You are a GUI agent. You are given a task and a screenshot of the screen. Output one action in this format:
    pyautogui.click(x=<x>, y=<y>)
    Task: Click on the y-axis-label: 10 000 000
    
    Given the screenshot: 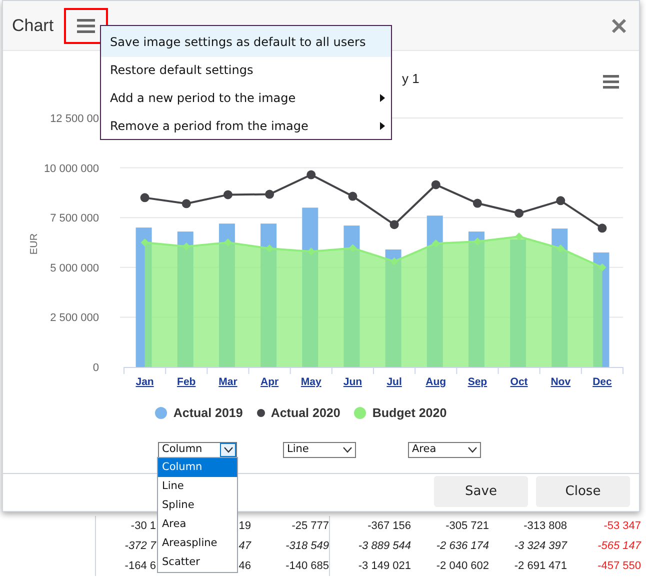 What is the action you would take?
    pyautogui.click(x=71, y=168)
    